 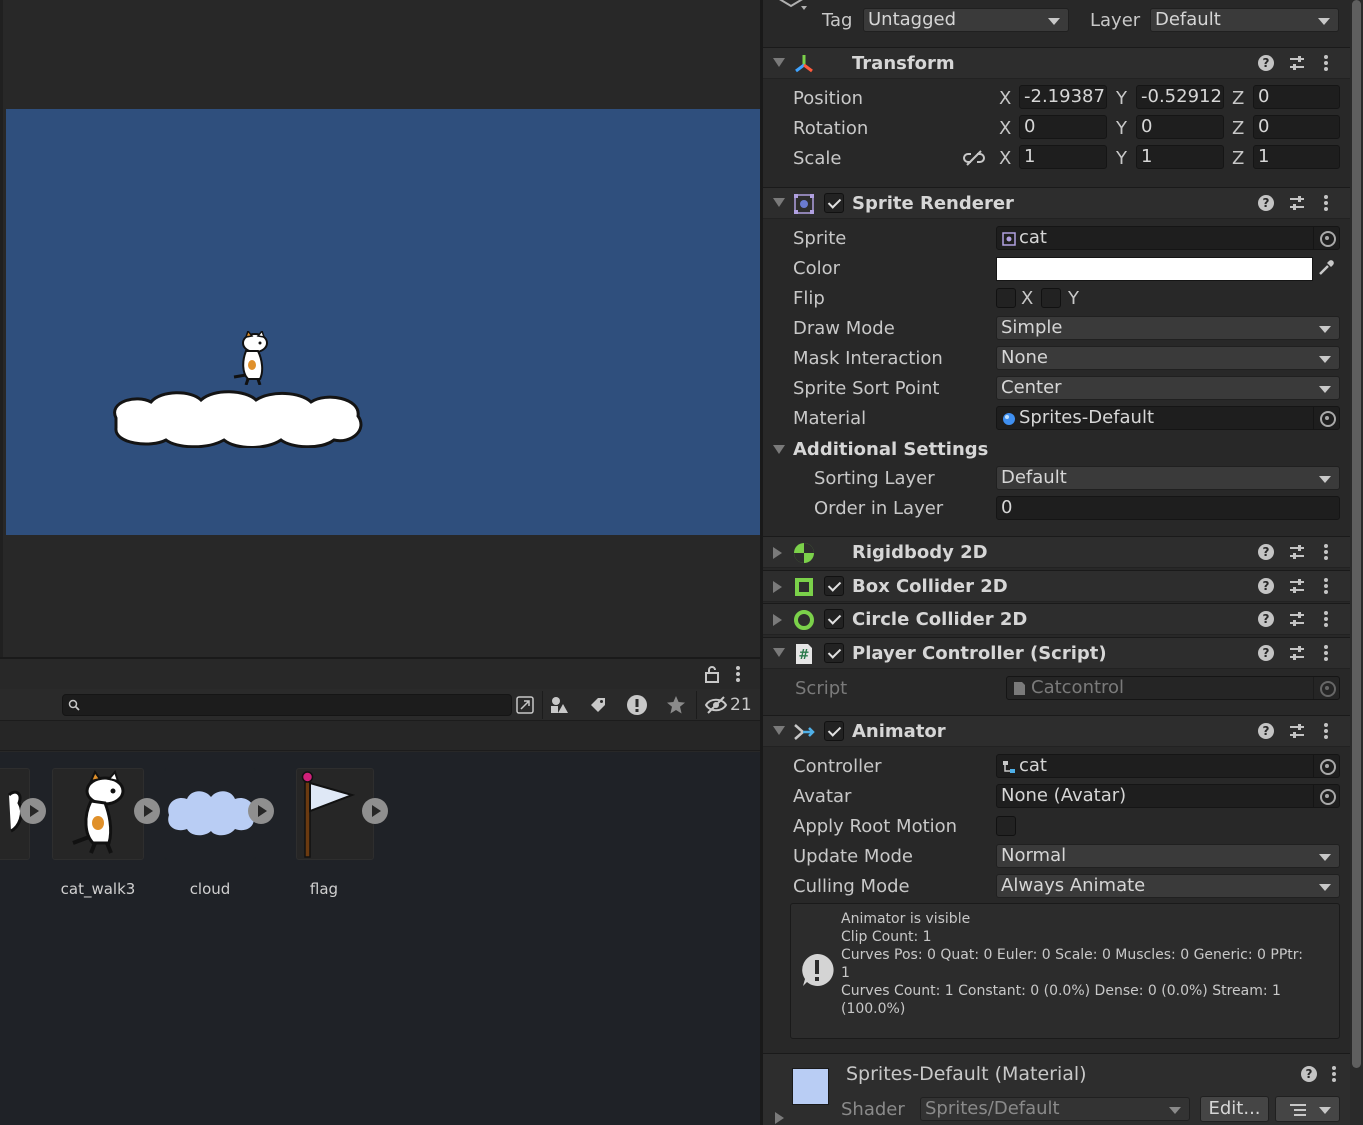 I want to click on sprite-renderer-header: Sprite Renderer ?, so click(x=1056, y=203).